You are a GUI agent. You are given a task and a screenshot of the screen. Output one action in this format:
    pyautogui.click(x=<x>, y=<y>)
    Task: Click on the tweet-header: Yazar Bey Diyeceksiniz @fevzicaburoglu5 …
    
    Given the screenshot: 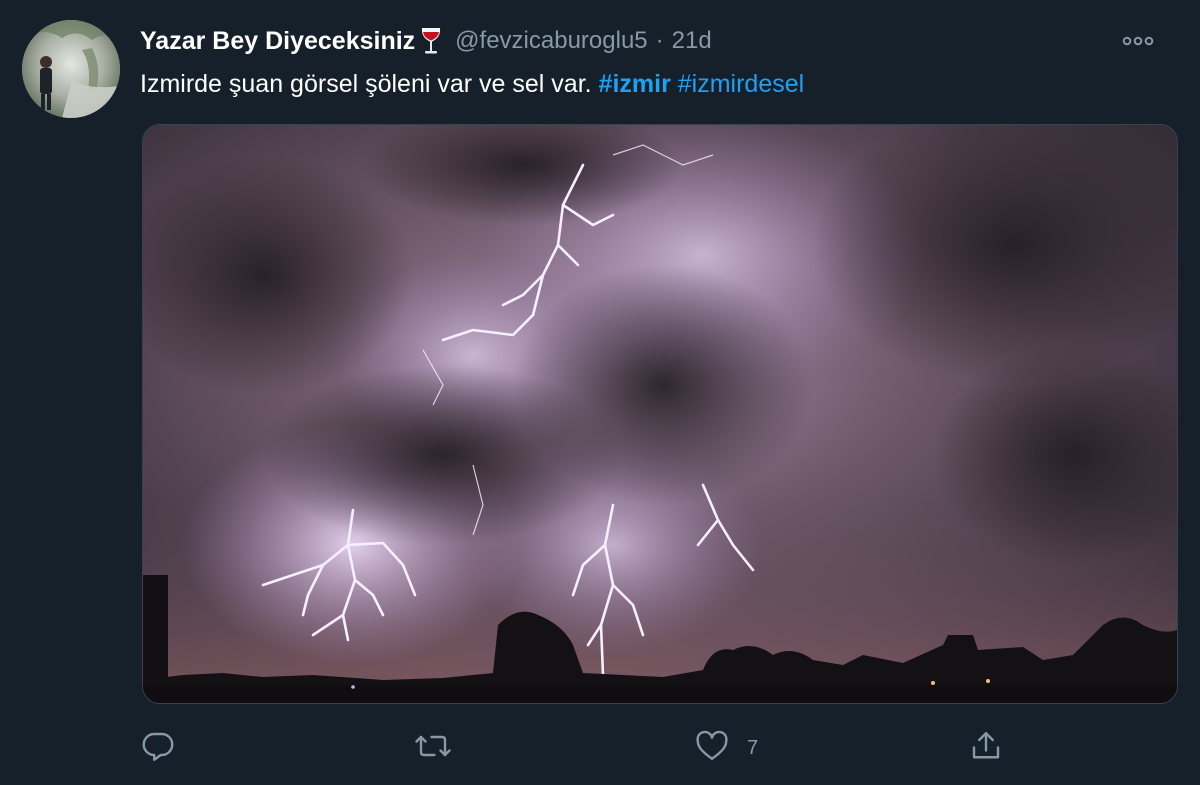 What is the action you would take?
    pyautogui.click(x=655, y=41)
    